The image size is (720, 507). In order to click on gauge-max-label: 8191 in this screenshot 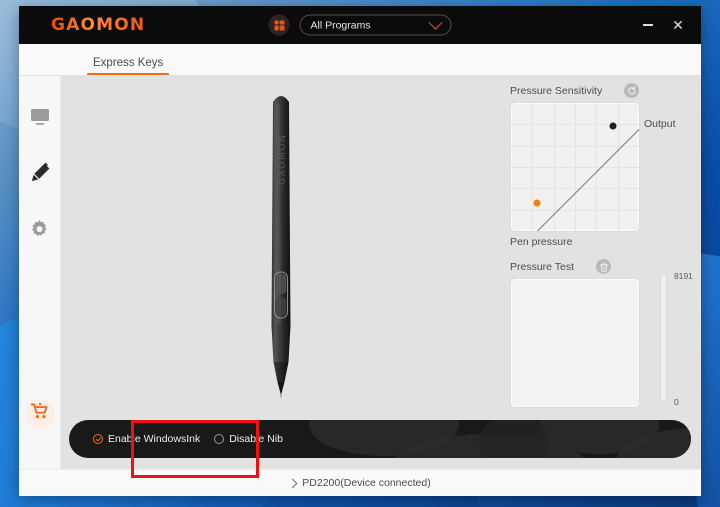, I will do `click(683, 276)`.